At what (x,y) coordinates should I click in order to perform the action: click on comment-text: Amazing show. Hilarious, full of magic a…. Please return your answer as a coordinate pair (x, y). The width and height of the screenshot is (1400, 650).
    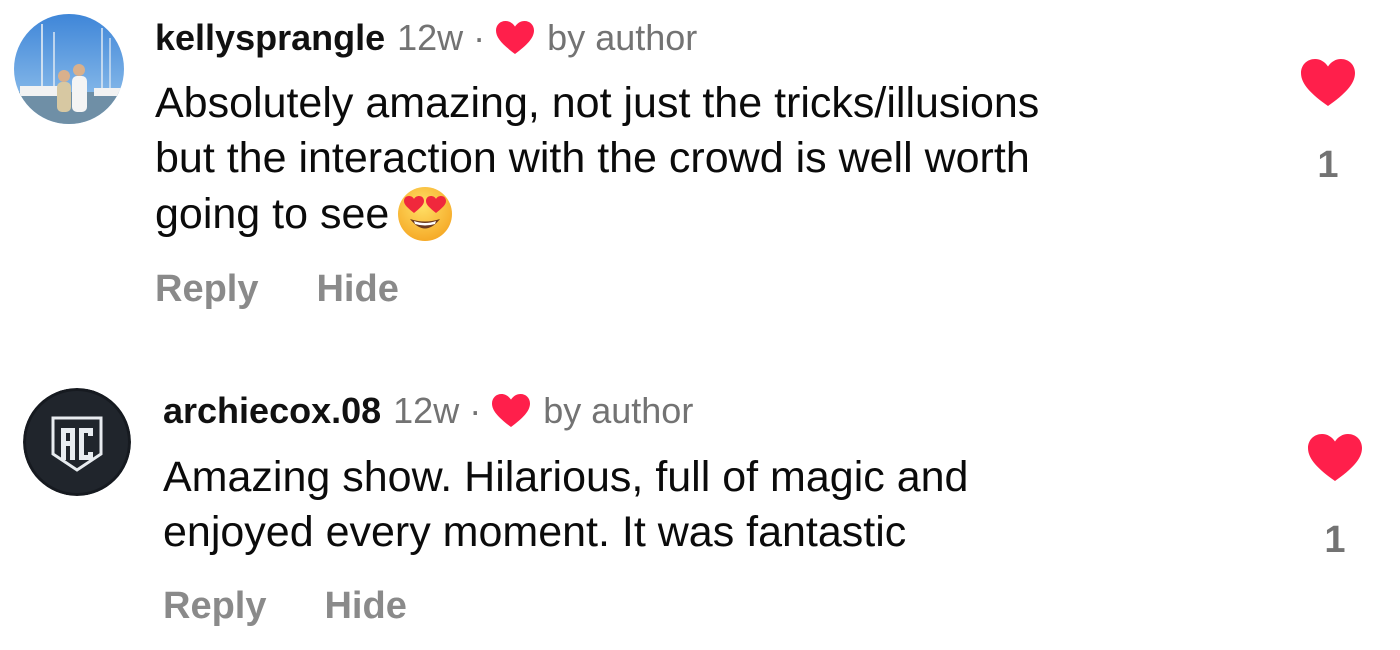
    Looking at the image, I should click on (703, 505).